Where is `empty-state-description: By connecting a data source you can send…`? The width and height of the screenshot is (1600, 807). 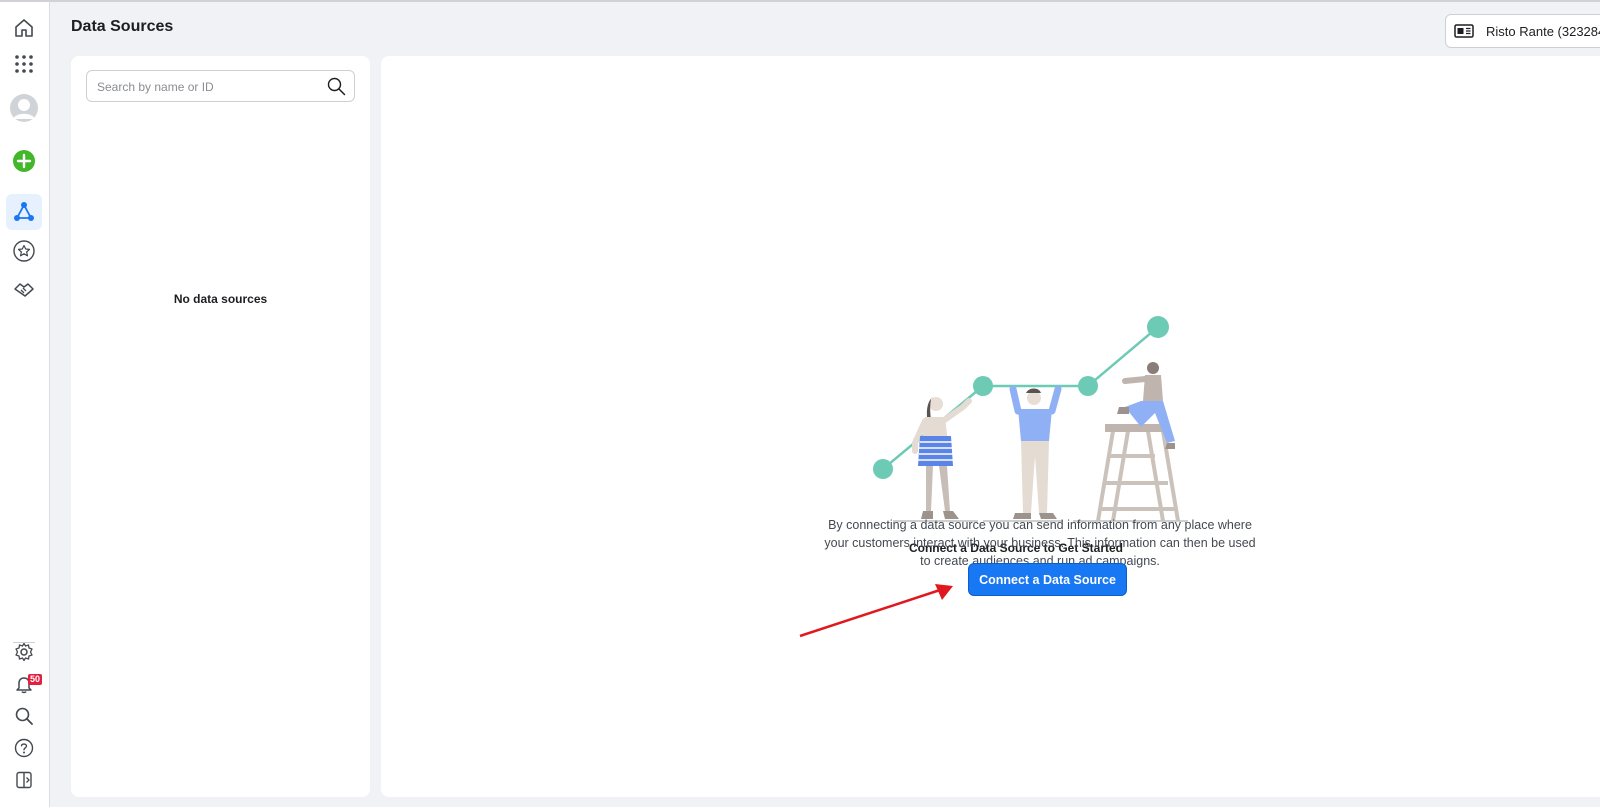 empty-state-description: By connecting a data source you can send… is located at coordinates (1040, 542).